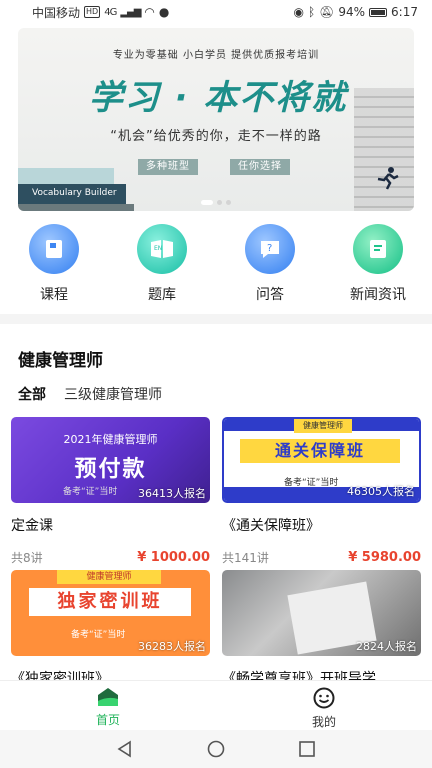 This screenshot has height=768, width=432. Describe the element at coordinates (307, 749) in the screenshot. I see `recents-icon` at that location.